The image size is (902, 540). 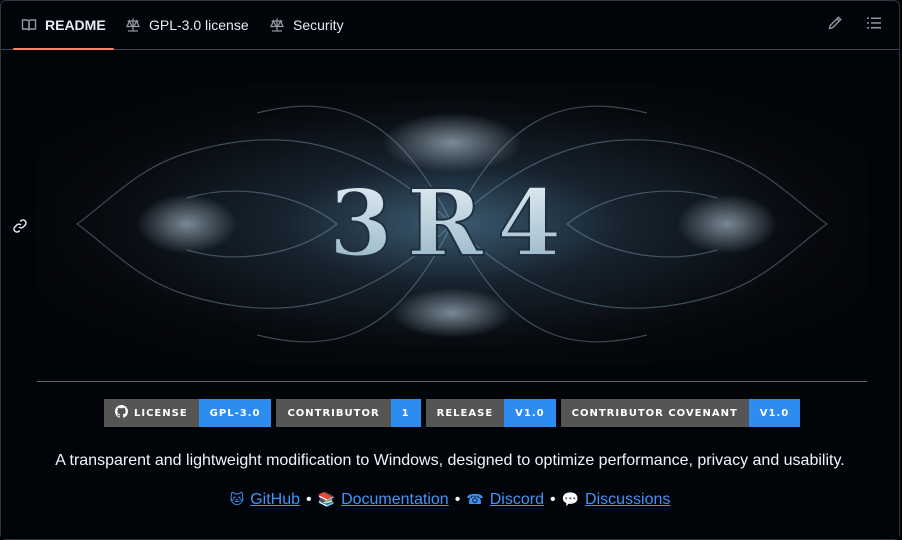 I want to click on tab-readme: README, so click(x=63, y=25).